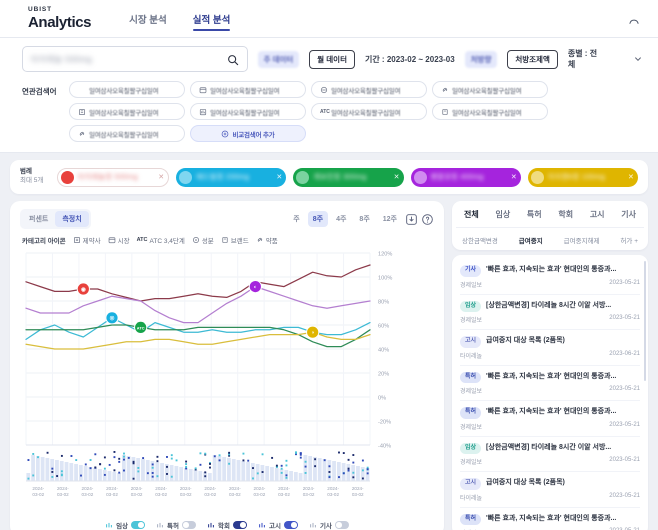  What do you see at coordinates (38, 219) in the screenshot?
I see `chart-mode-percent: 퍼센트` at bounding box center [38, 219].